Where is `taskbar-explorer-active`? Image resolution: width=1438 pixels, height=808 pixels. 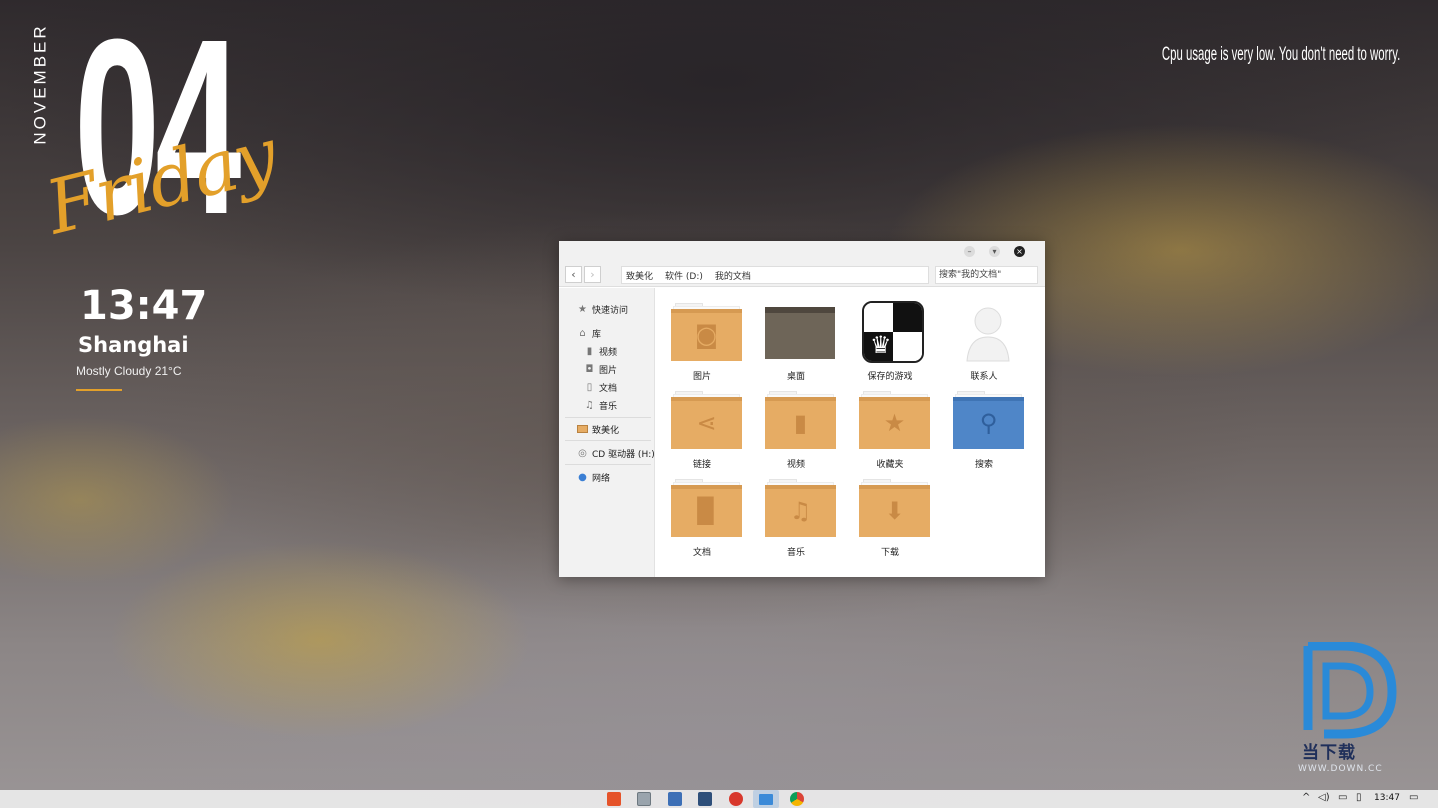 taskbar-explorer-active is located at coordinates (766, 799).